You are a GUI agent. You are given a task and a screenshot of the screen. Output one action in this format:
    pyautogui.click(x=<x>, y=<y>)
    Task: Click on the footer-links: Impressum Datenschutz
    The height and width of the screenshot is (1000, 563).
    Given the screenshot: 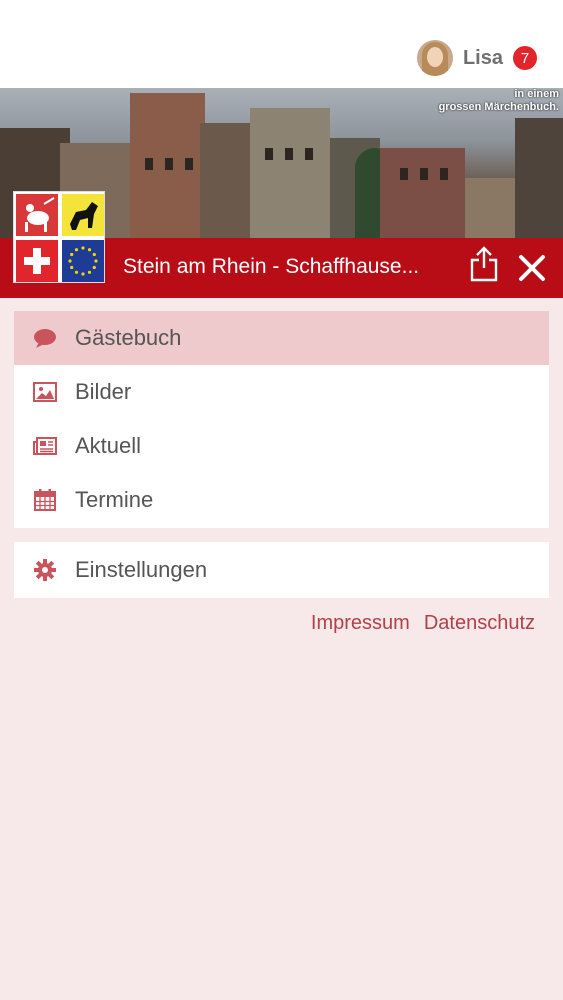 What is the action you would take?
    pyautogui.click(x=423, y=623)
    